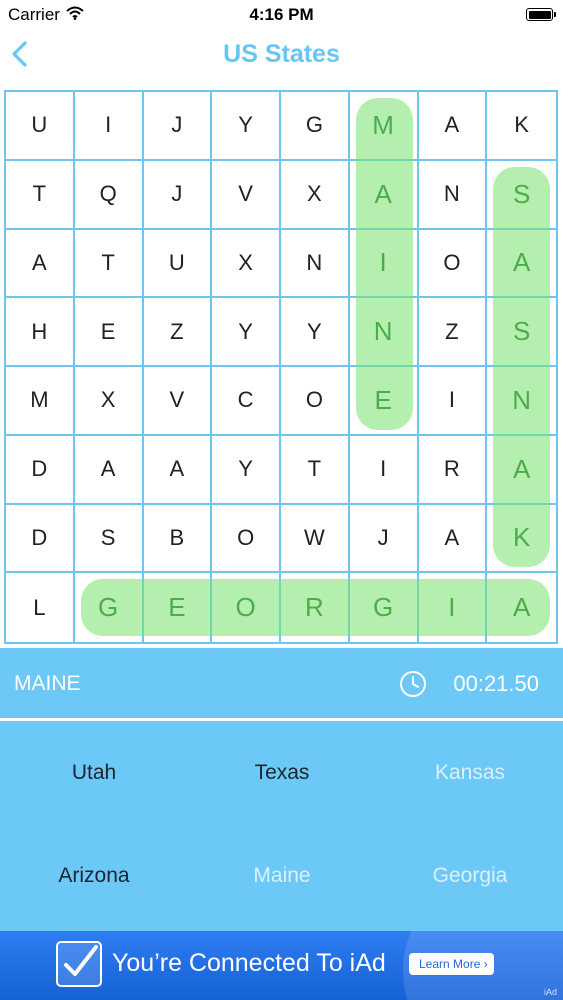 Image resolution: width=563 pixels, height=1000 pixels. I want to click on learn-more-button: Learn More ›, so click(451, 964).